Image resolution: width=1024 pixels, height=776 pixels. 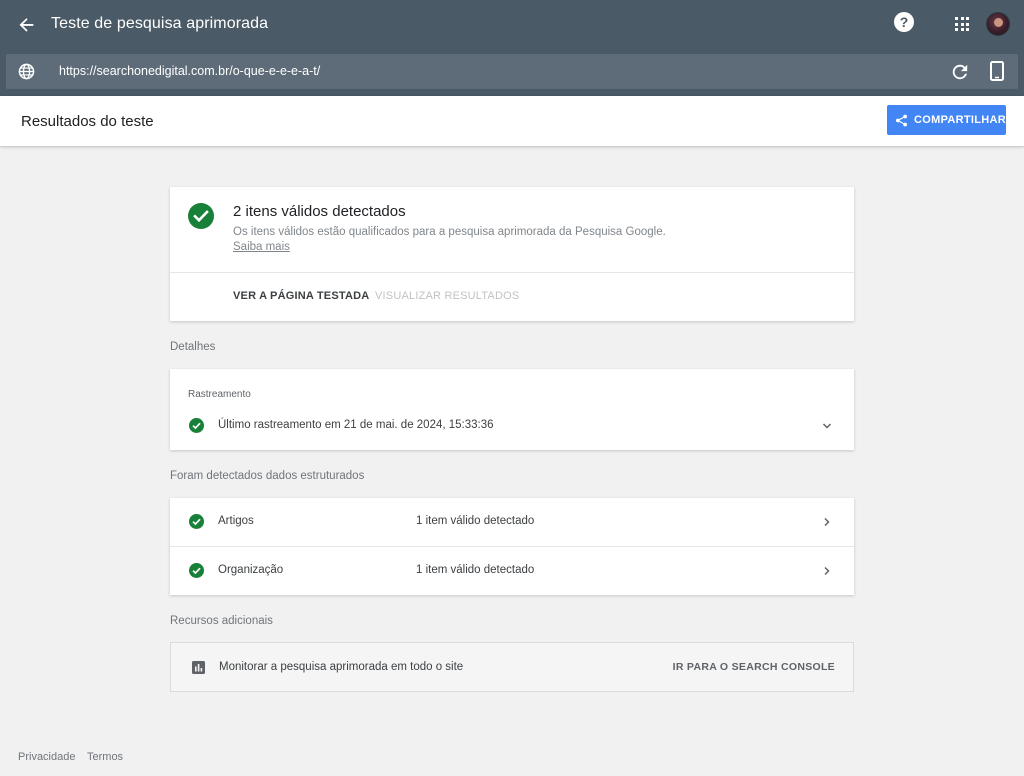 I want to click on top-row: Teste de pesquisa aprimorada ?, so click(x=512, y=25).